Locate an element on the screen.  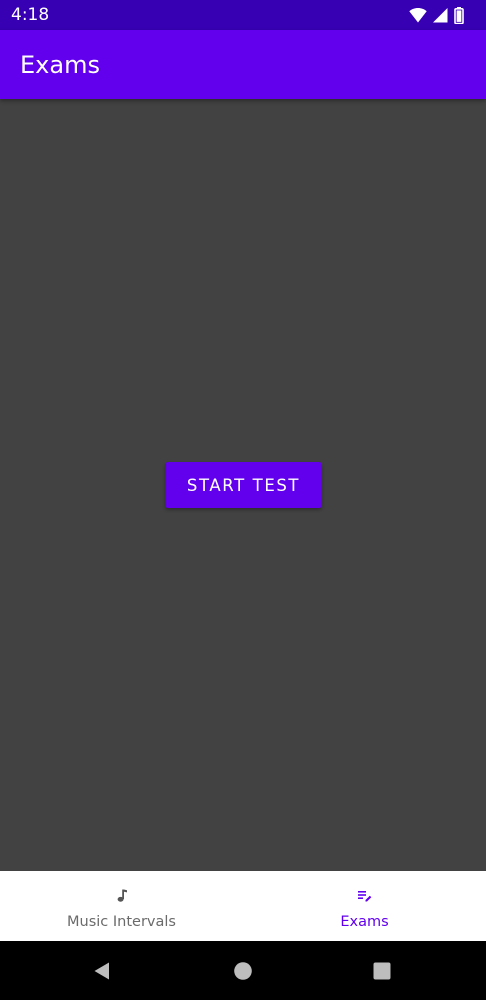
home-icon is located at coordinates (243, 971).